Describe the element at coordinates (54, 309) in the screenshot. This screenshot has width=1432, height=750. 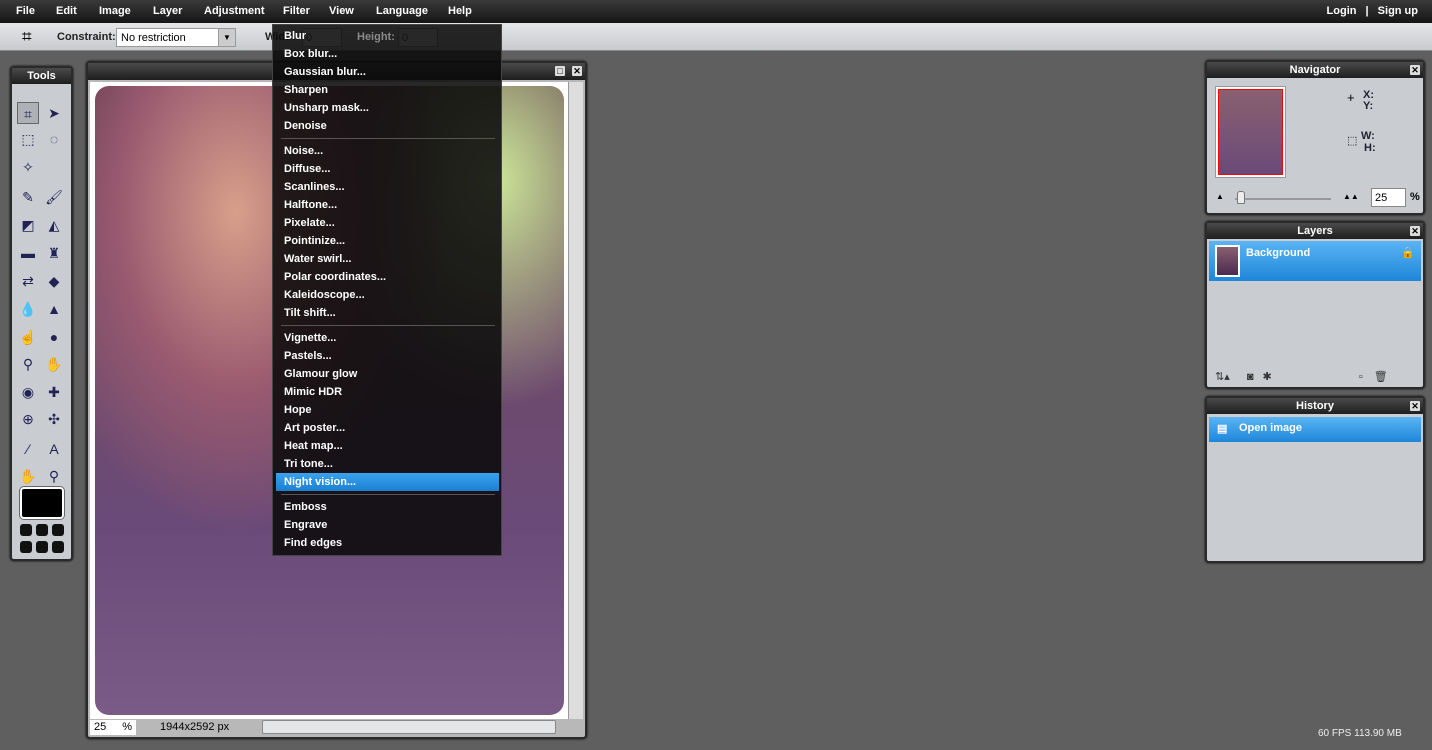
I see `tool-sharpen-icon: ▲` at that location.